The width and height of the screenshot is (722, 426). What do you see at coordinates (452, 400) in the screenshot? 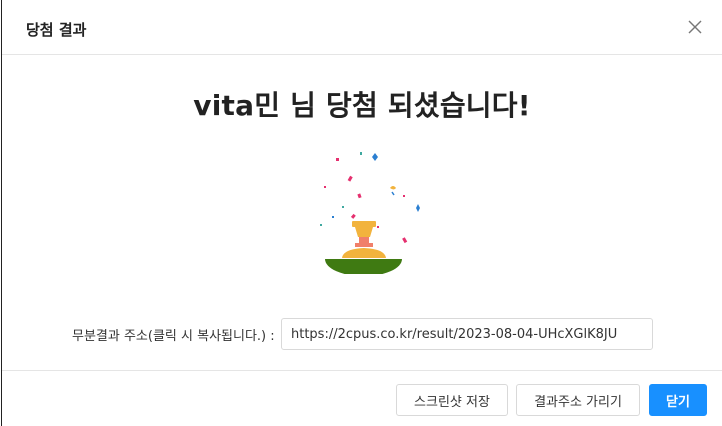
I see `save-screenshot-button: 스크린샷 저장` at bounding box center [452, 400].